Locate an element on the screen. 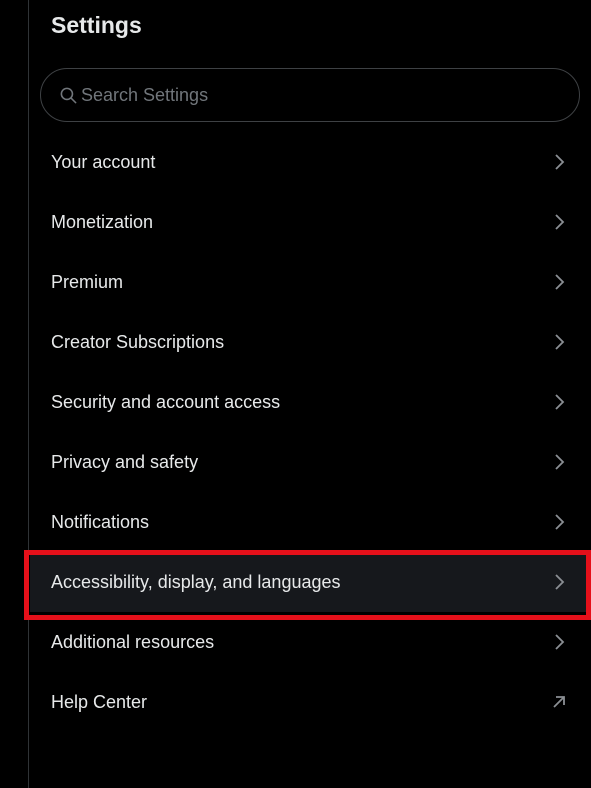 Image resolution: width=591 pixels, height=788 pixels. menu-item-label: Notifications is located at coordinates (100, 522).